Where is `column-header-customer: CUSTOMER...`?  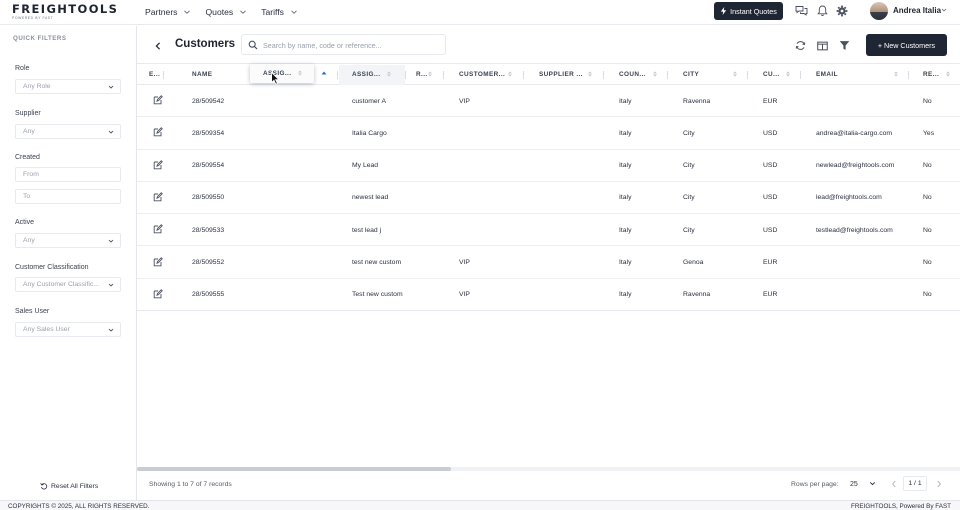
column-header-customer: CUSTOMER... is located at coordinates (482, 74).